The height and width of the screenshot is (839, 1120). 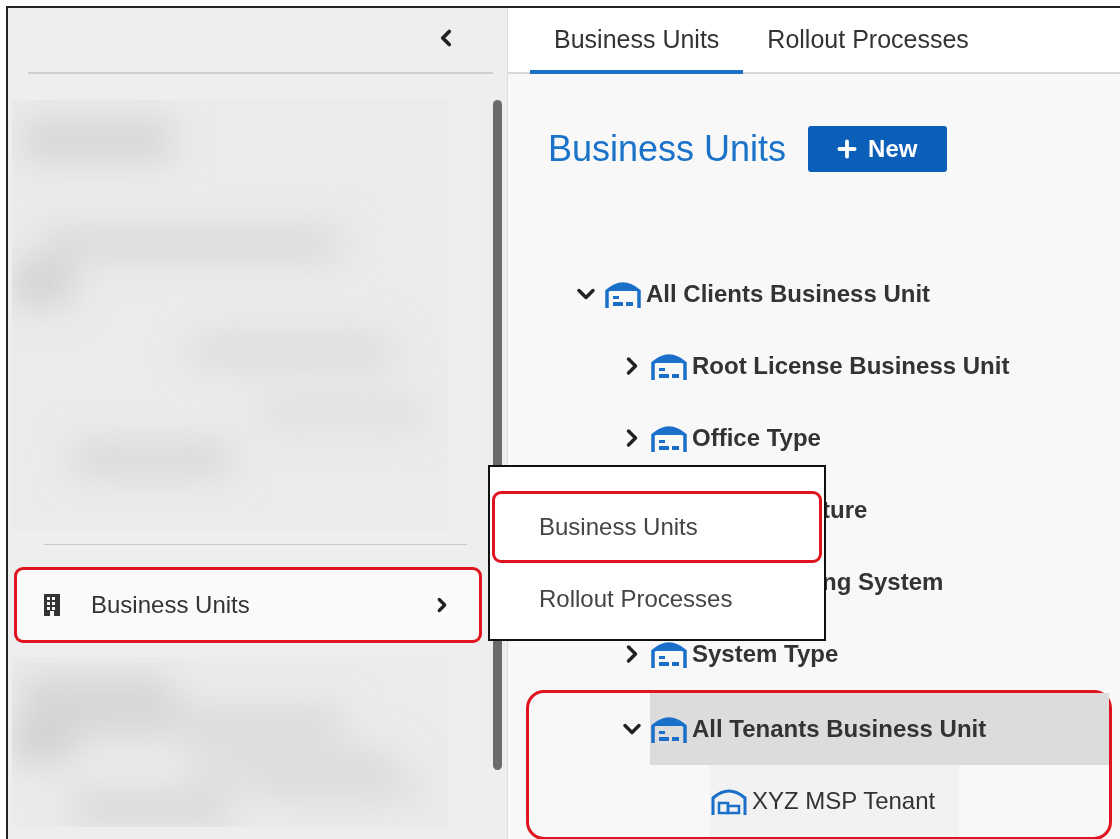 What do you see at coordinates (747, 438) in the screenshot?
I see `tree-item: Office Type` at bounding box center [747, 438].